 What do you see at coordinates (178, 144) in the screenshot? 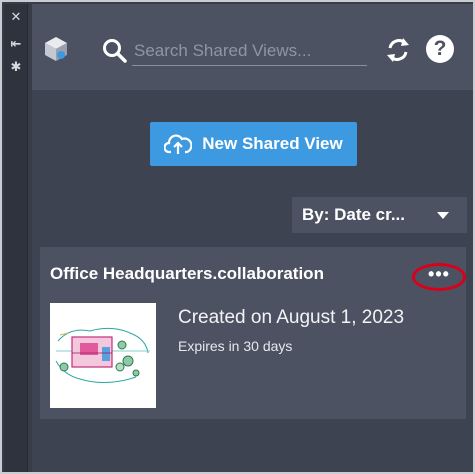
I see `cloud-upload-icon` at bounding box center [178, 144].